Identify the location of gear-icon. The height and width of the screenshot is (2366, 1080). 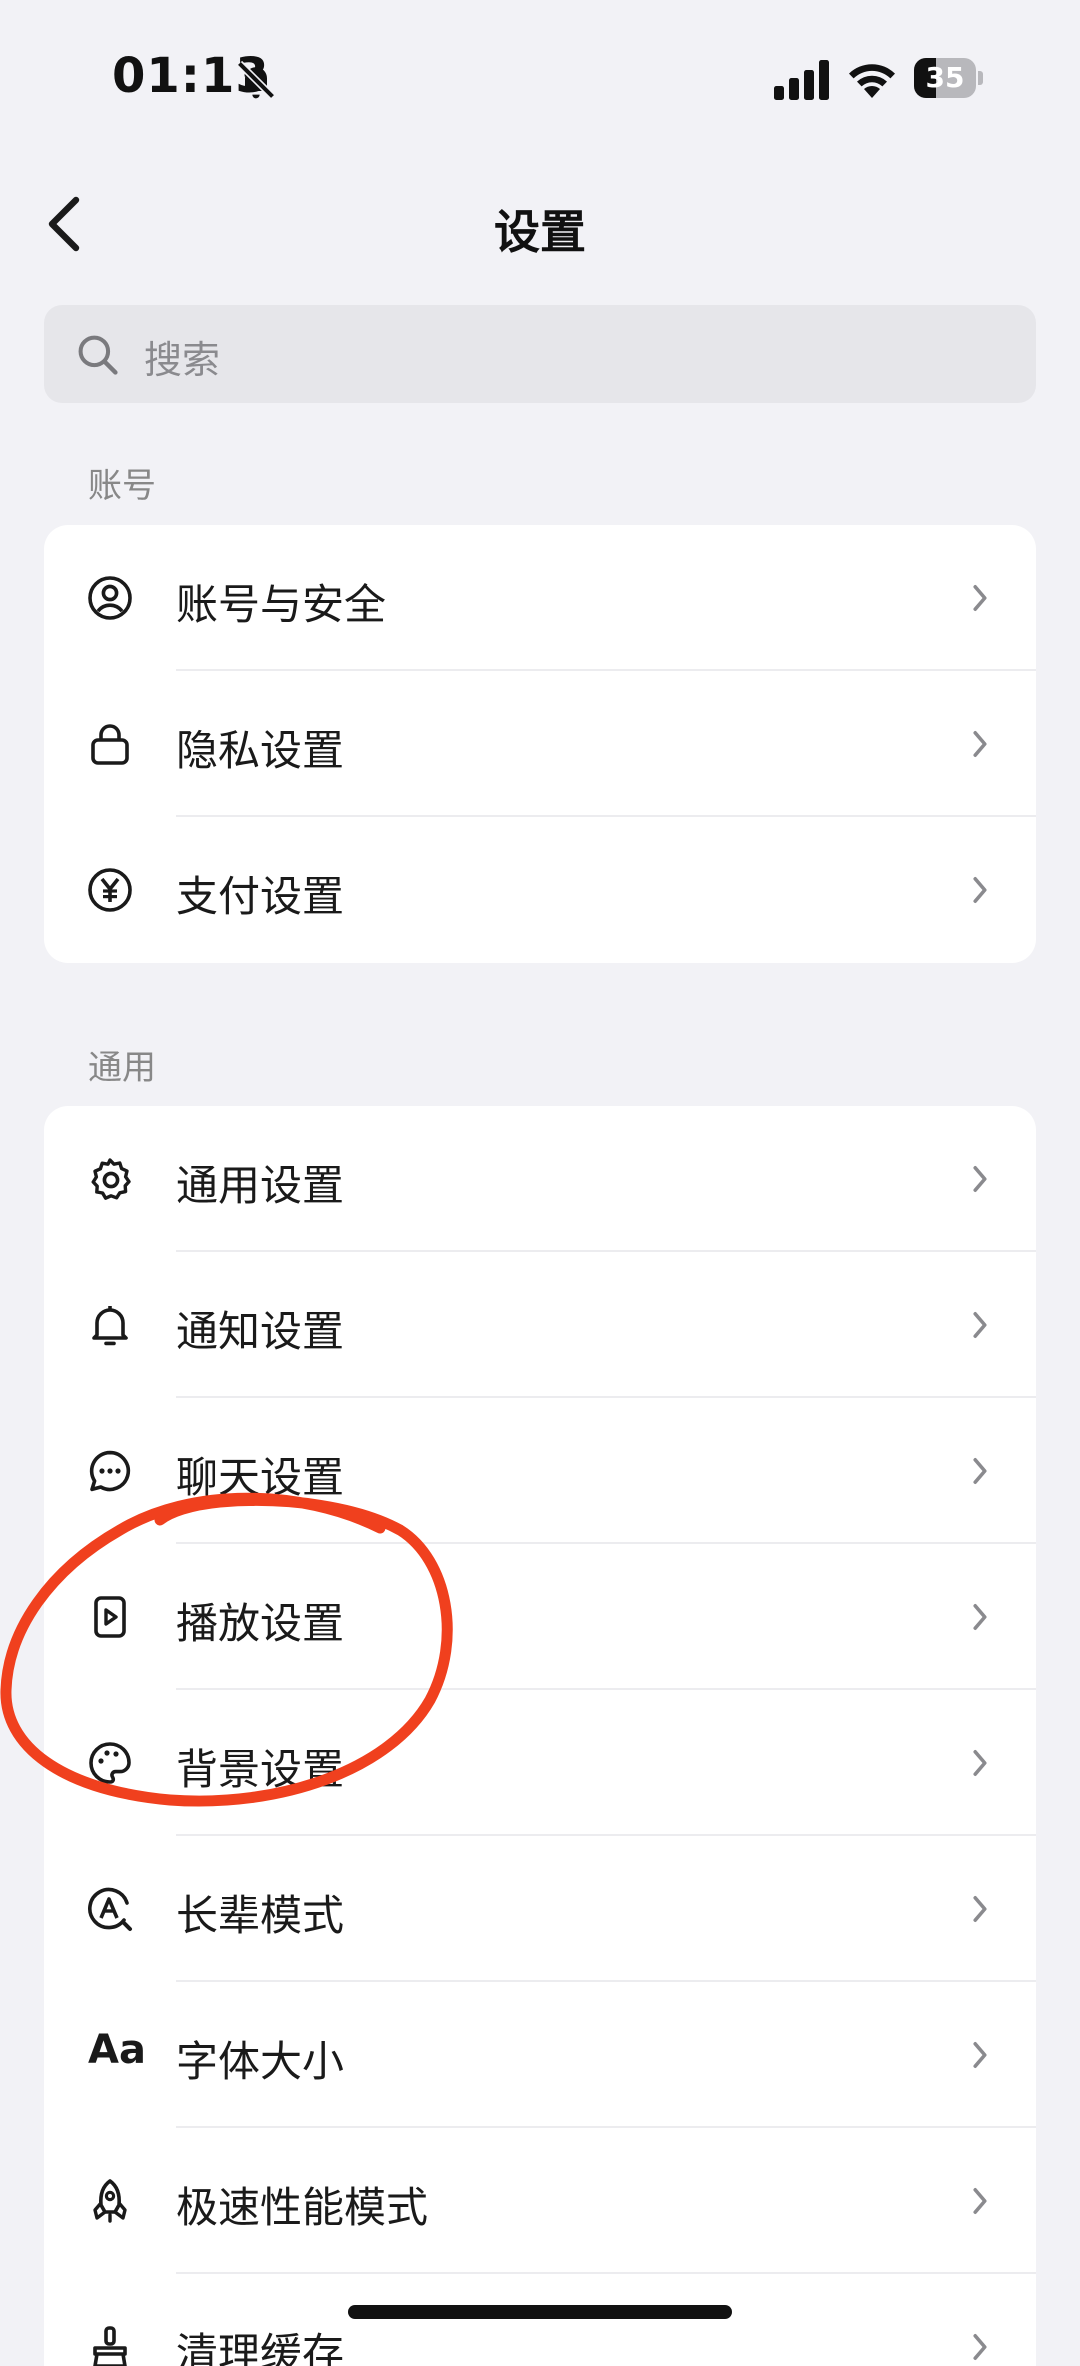
(111, 1179).